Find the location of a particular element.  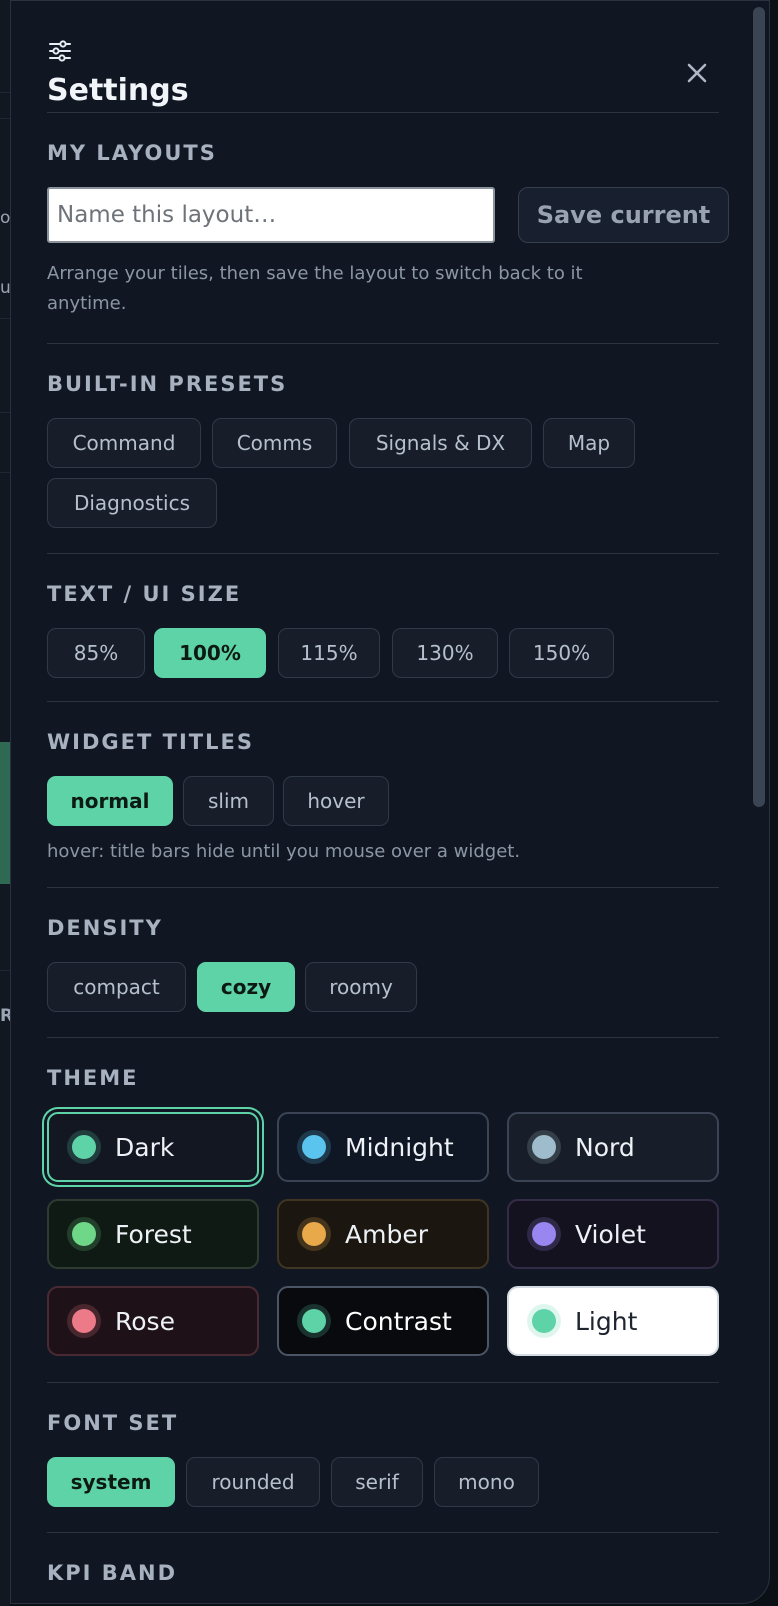

section-text-size: TEXT / UI SIZE 85% 100% 115% 130% 150% is located at coordinates (383, 628).